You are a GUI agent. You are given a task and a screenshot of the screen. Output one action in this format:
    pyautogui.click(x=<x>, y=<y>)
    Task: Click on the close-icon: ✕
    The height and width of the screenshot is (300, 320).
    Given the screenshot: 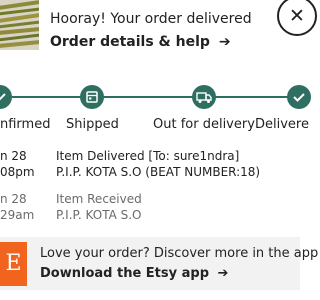 What is the action you would take?
    pyautogui.click(x=297, y=16)
    